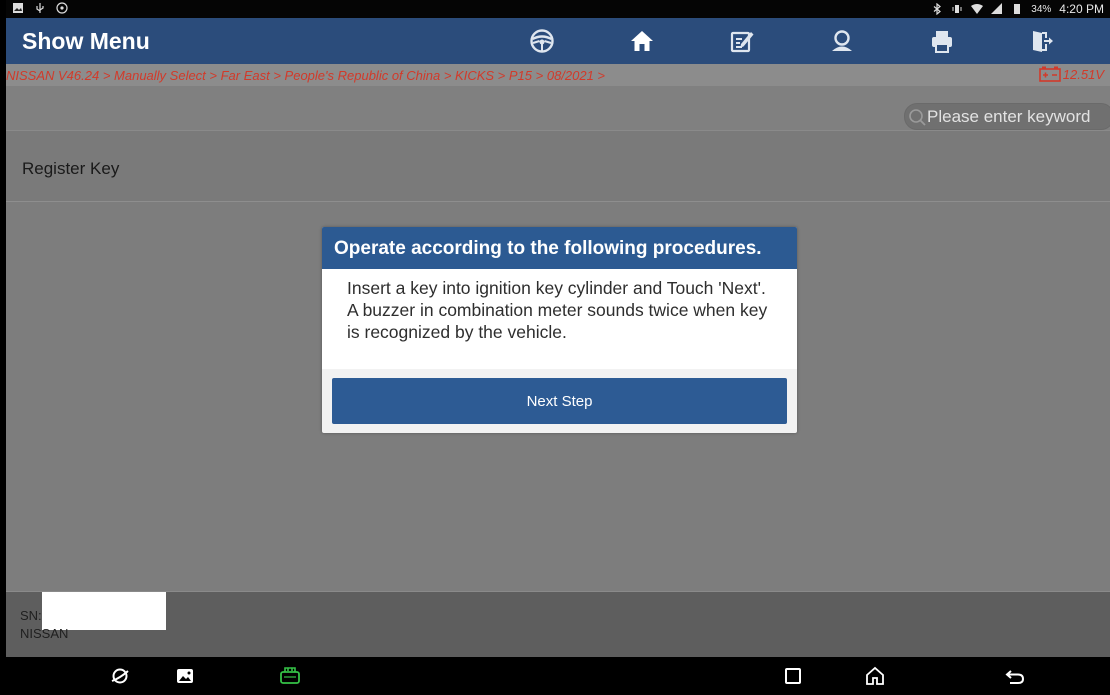 This screenshot has width=1110, height=695. What do you see at coordinates (558, 9) in the screenshot?
I see `status-bar: 34% 4:20 PM` at bounding box center [558, 9].